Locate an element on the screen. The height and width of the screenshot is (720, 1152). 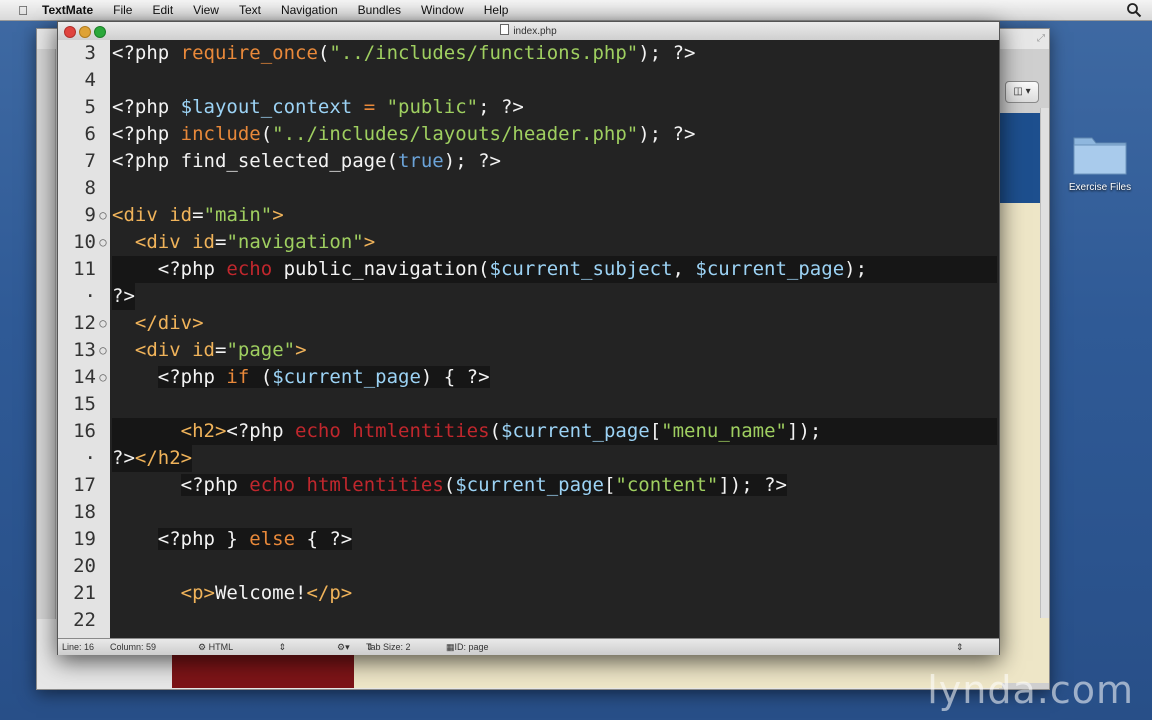
line-number: 13 is located at coordinates (84, 350).